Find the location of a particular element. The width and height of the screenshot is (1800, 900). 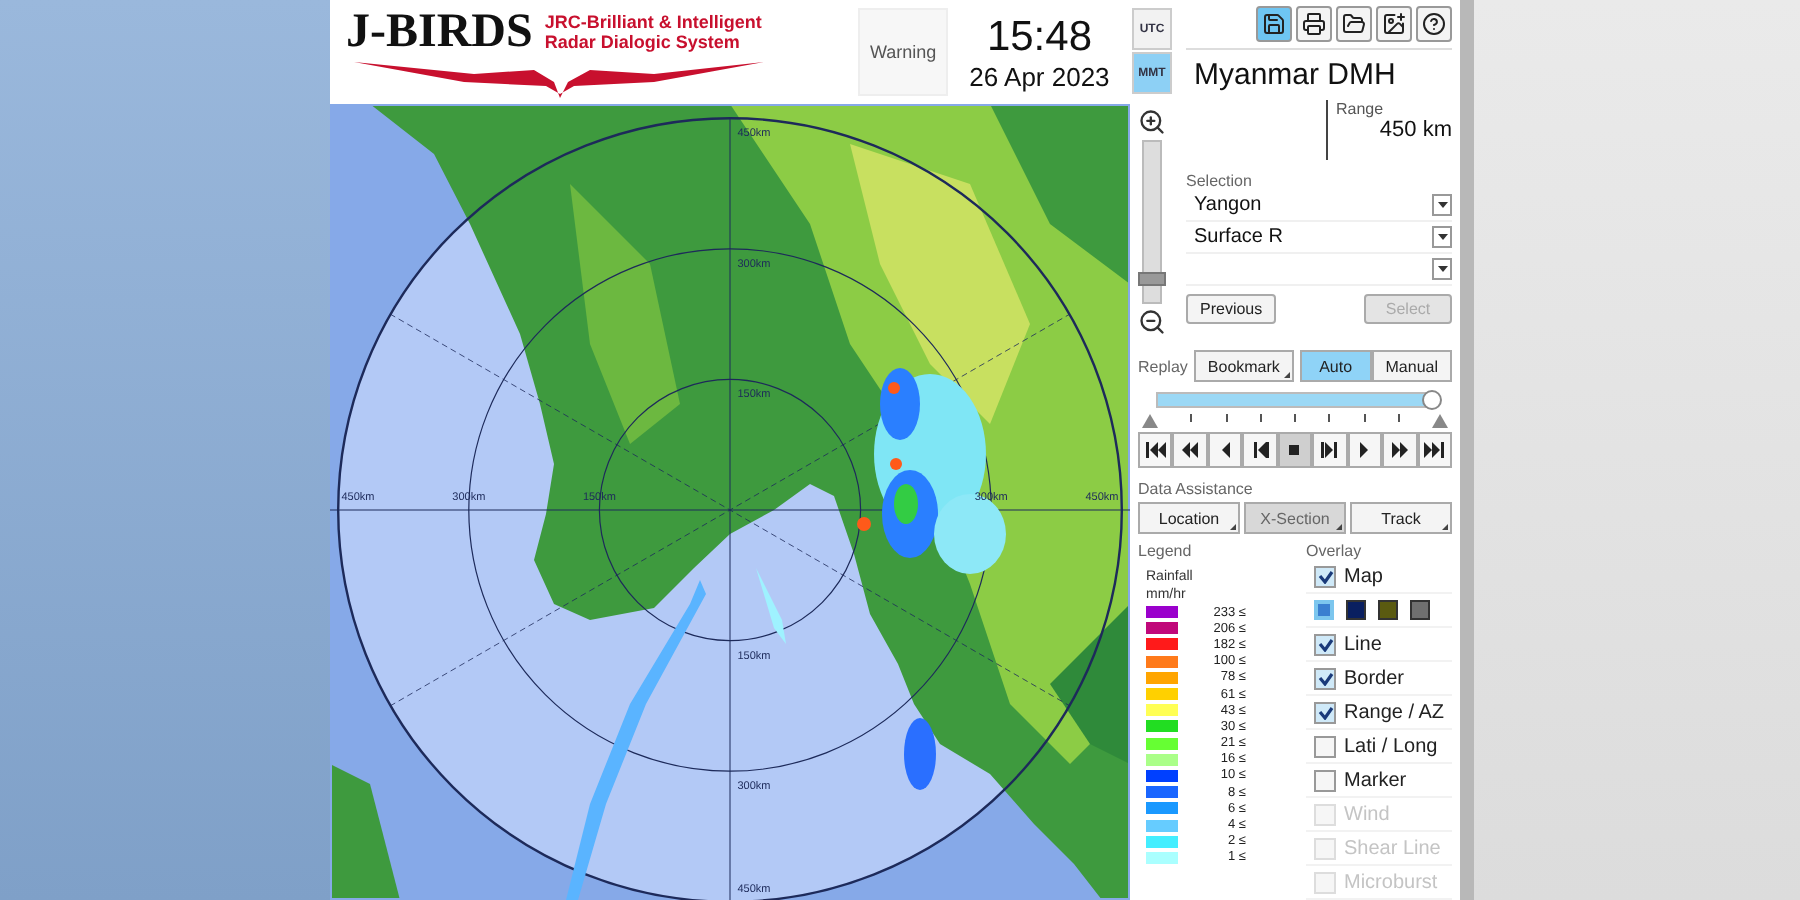

folder-button is located at coordinates (1354, 24).